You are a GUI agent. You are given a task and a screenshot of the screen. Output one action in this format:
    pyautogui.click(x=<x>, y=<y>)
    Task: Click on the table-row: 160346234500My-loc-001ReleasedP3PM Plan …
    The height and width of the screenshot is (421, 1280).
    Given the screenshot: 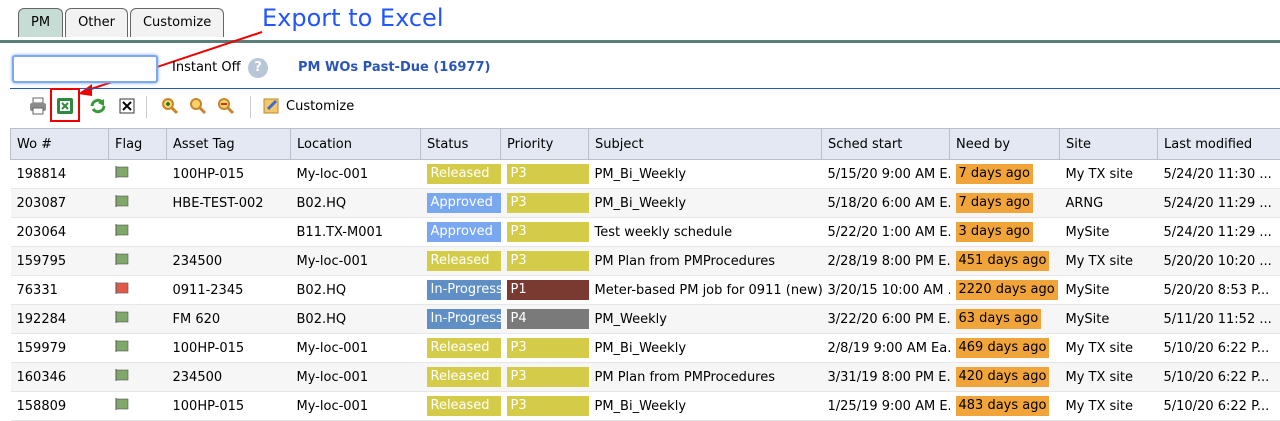 What is the action you would take?
    pyautogui.click(x=645, y=377)
    